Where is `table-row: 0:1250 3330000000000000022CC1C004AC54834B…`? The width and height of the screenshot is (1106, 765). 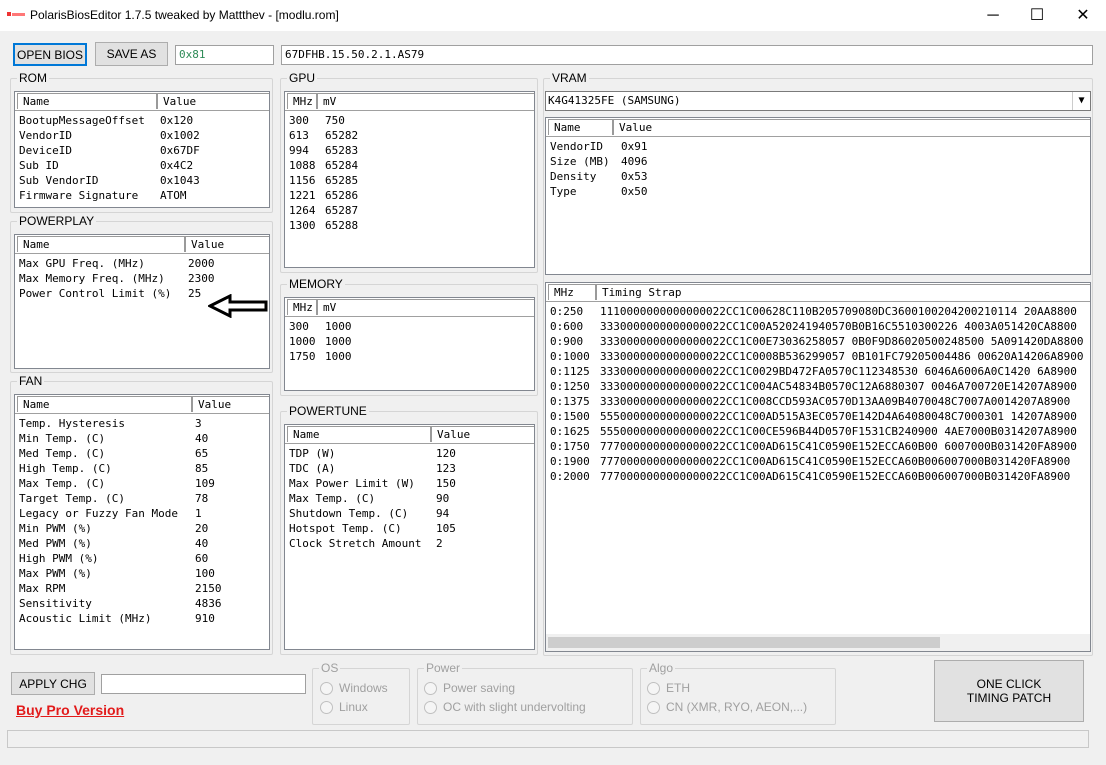 table-row: 0:1250 3330000000000000022CC1C004AC54834B… is located at coordinates (820, 386).